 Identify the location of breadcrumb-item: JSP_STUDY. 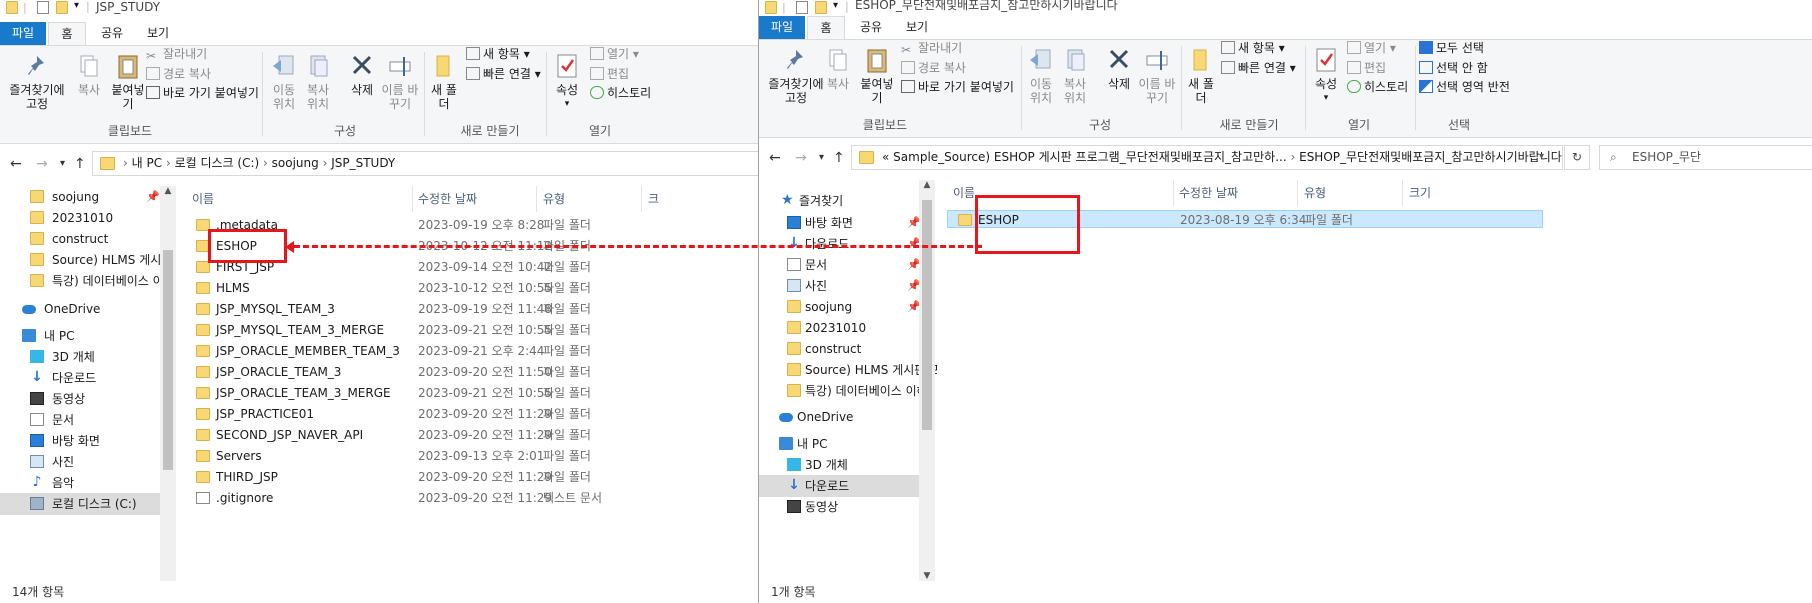
(363, 163).